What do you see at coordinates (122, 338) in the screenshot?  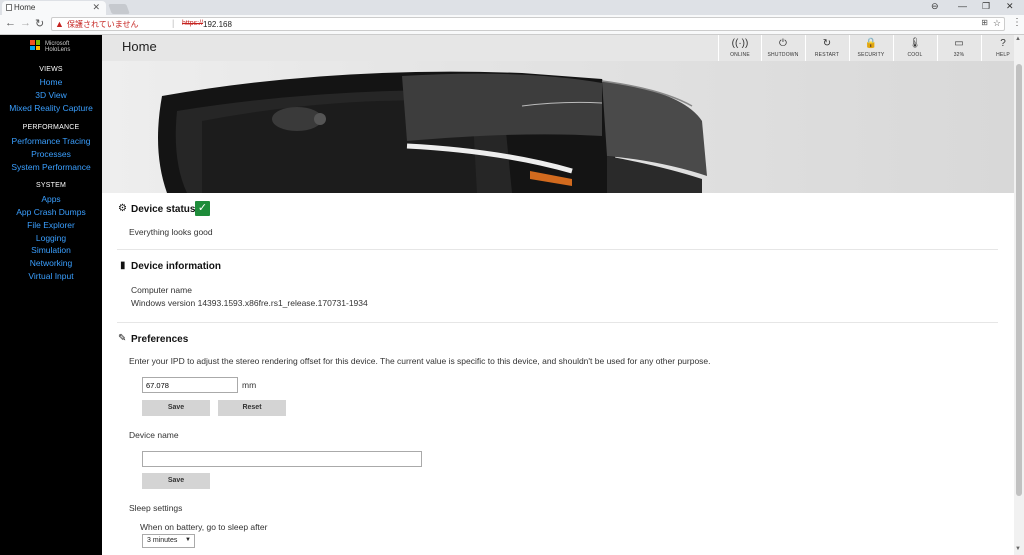 I see `pencil-icon: ✎` at bounding box center [122, 338].